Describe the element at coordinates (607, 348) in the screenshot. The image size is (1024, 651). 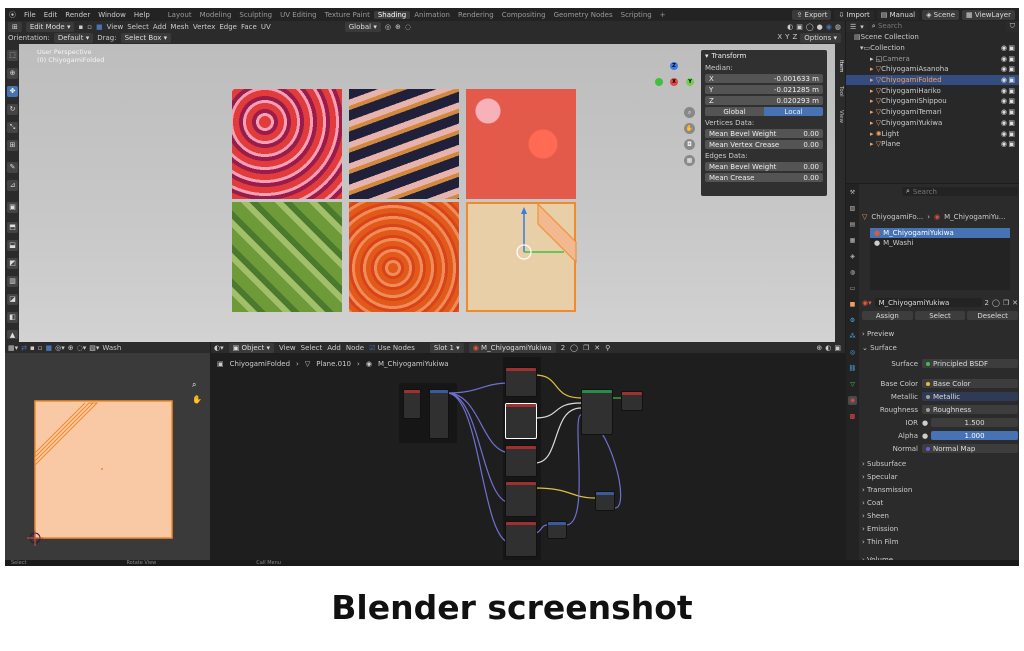
I see `node-pin-icon: ⚲` at that location.